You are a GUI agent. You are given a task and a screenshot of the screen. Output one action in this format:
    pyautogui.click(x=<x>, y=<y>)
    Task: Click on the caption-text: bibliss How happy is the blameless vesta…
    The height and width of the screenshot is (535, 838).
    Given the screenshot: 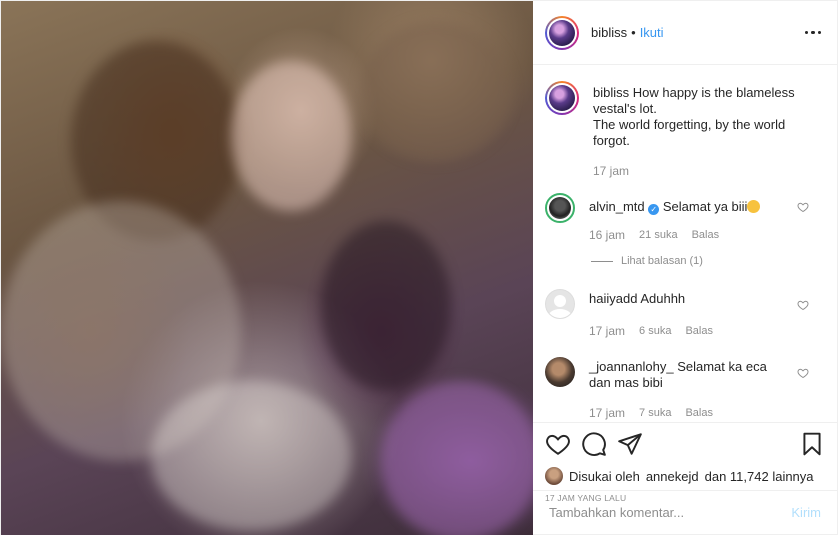 What is the action you would take?
    pyautogui.click(x=707, y=117)
    